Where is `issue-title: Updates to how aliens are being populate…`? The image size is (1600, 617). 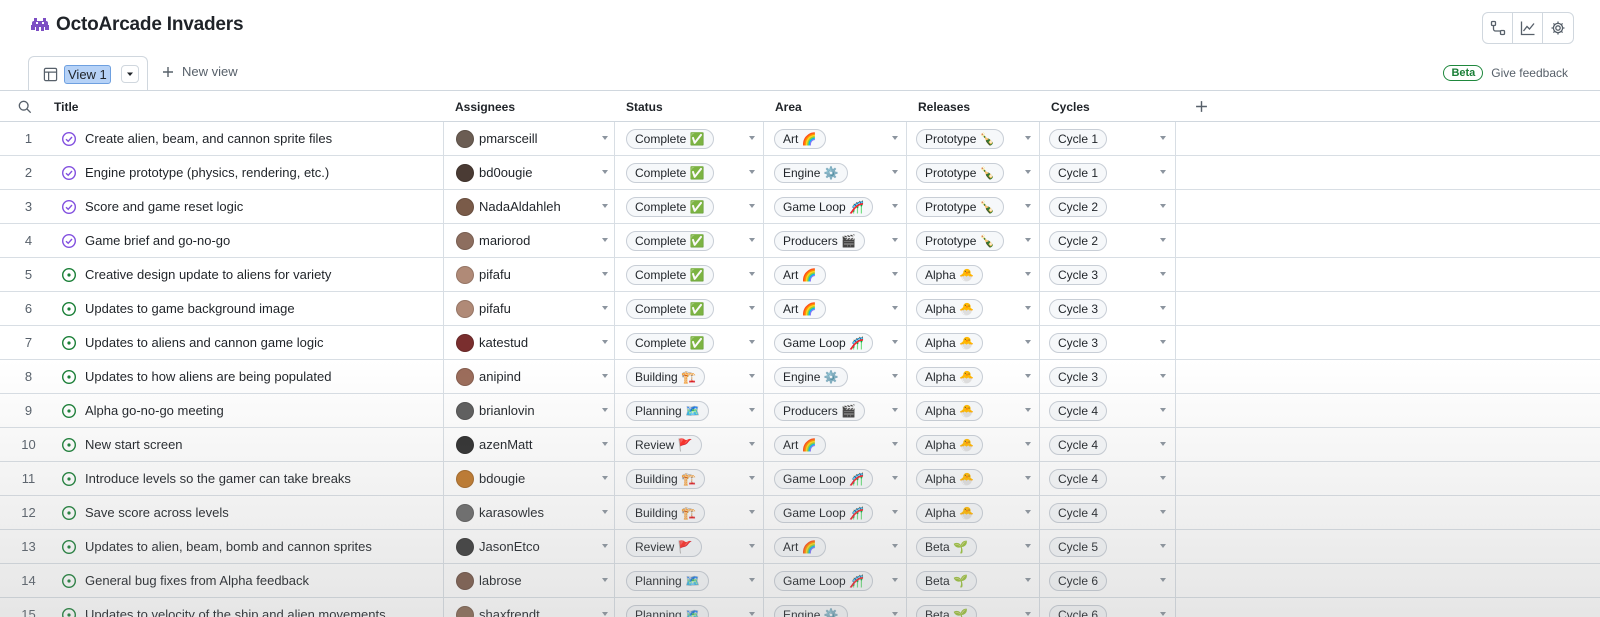
issue-title: Updates to how aliens are being populate… is located at coordinates (208, 376).